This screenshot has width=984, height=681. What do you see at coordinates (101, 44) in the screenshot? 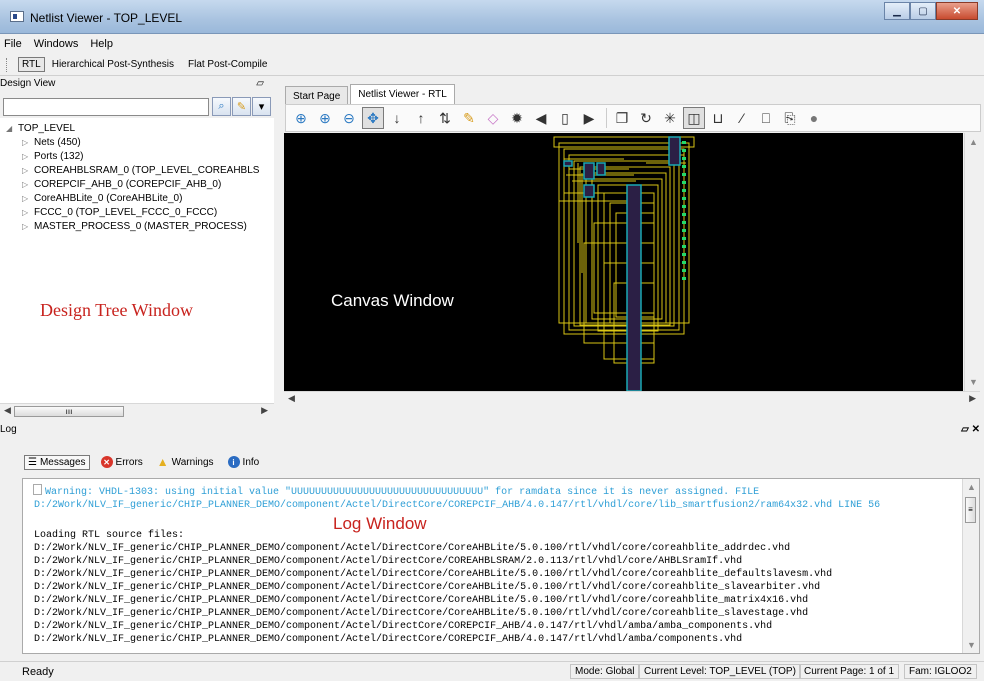
I see `menu-help: Help` at bounding box center [101, 44].